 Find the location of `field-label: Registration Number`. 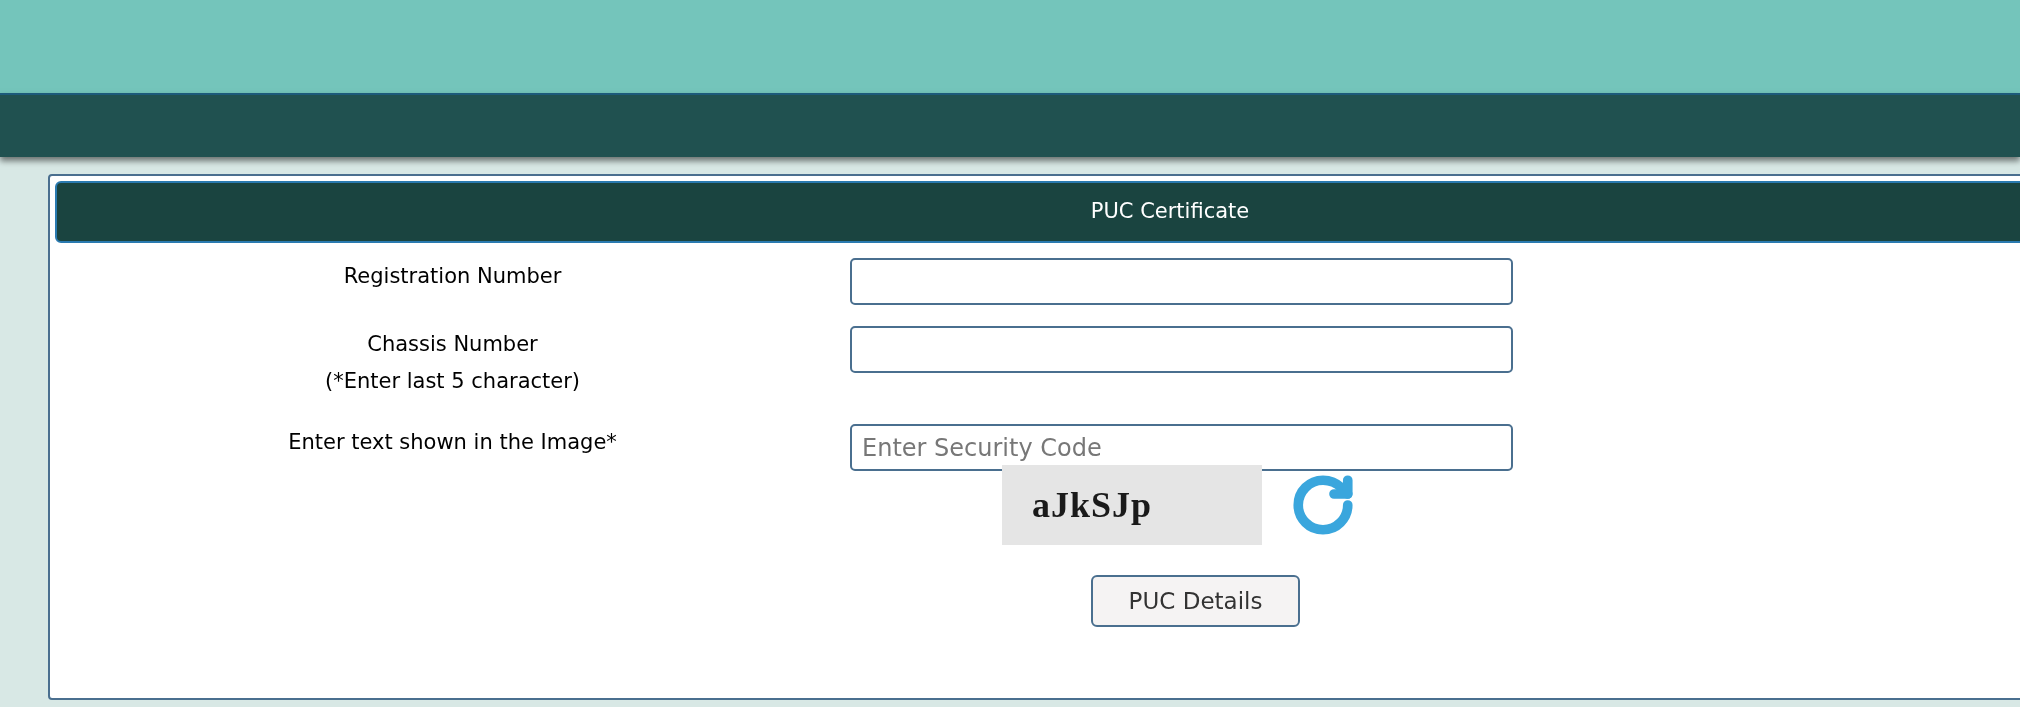

field-label: Registration Number is located at coordinates (452, 276).